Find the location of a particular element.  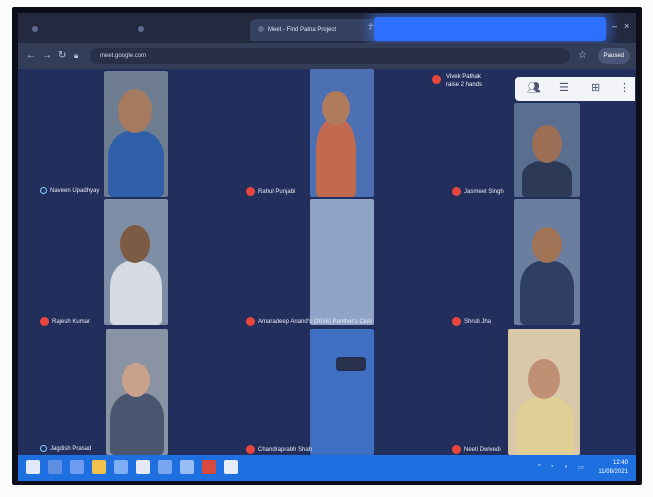

tab-label: Meet - Find Patna Project is located at coordinates (302, 30).